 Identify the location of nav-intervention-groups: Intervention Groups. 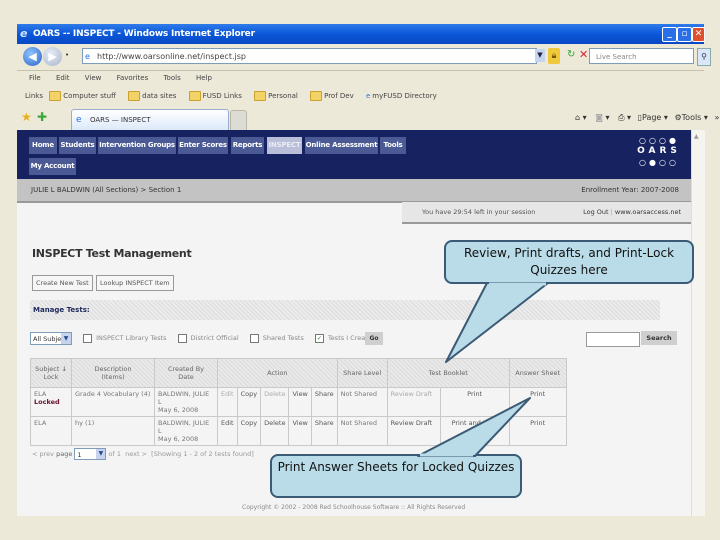
(137, 145).